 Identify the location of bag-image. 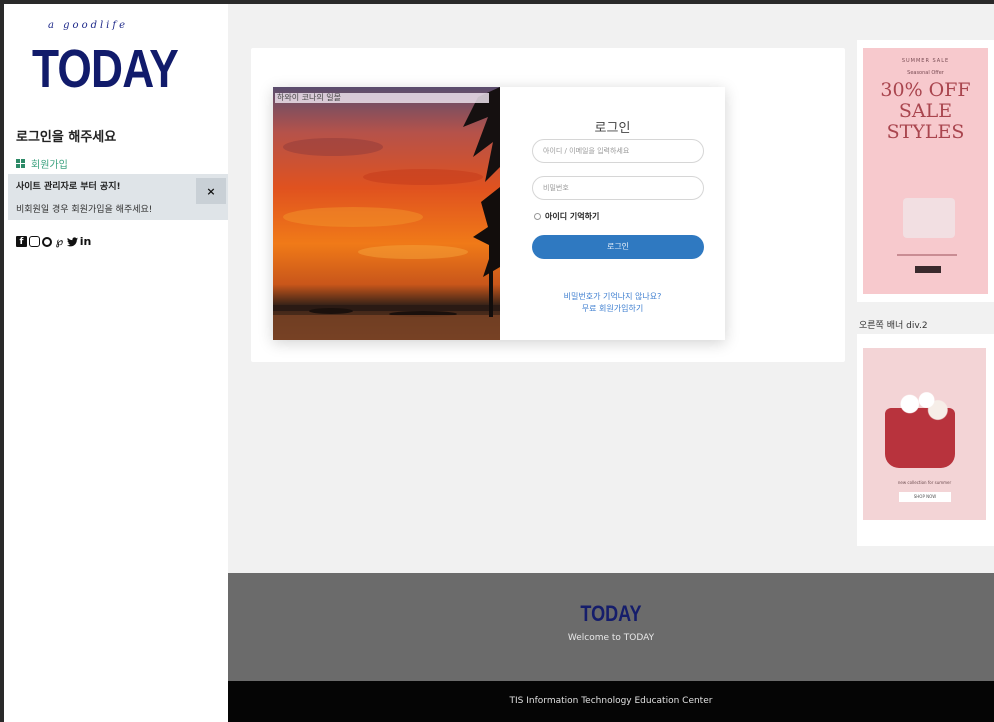
(929, 218).